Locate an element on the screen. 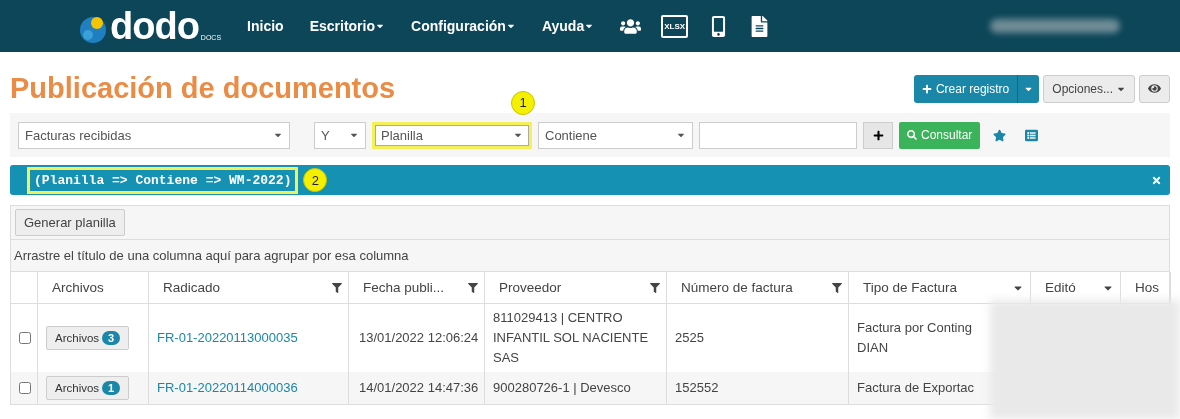 This screenshot has width=1180, height=419. close-button is located at coordinates (1156, 180).